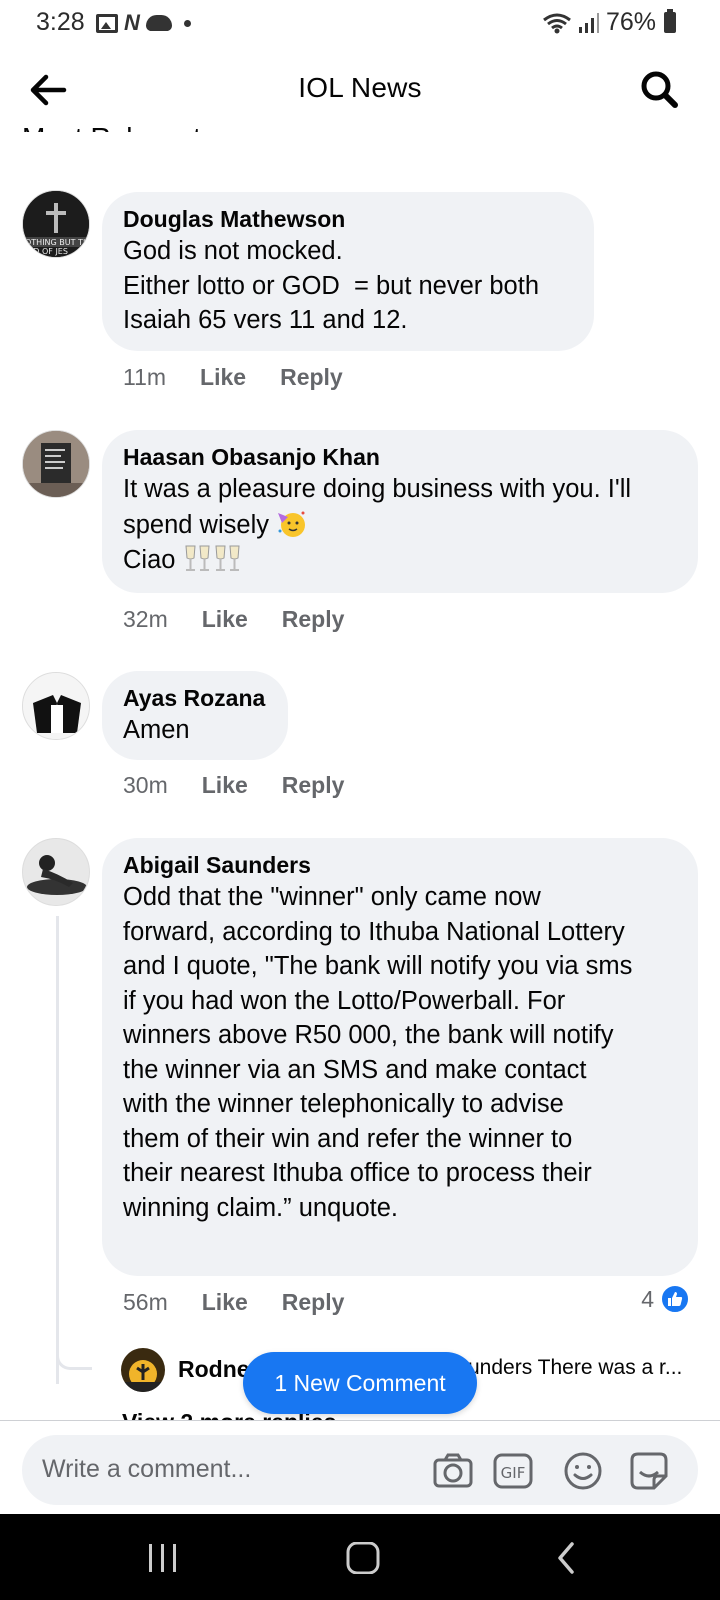  I want to click on comment-actions: 11m Like Reply, so click(233, 377).